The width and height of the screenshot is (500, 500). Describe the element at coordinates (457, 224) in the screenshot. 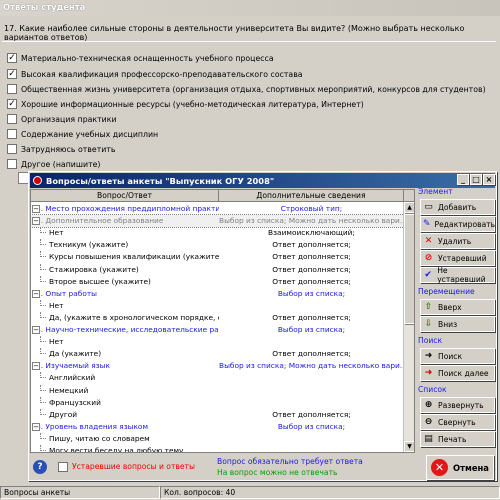

I see `edit-button: ✎ Редактировать` at that location.